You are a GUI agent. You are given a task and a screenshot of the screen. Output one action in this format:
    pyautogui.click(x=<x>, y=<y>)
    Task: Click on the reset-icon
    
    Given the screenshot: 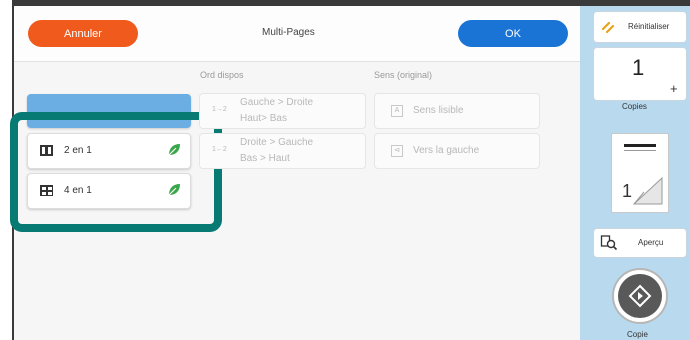 What is the action you would take?
    pyautogui.click(x=608, y=27)
    